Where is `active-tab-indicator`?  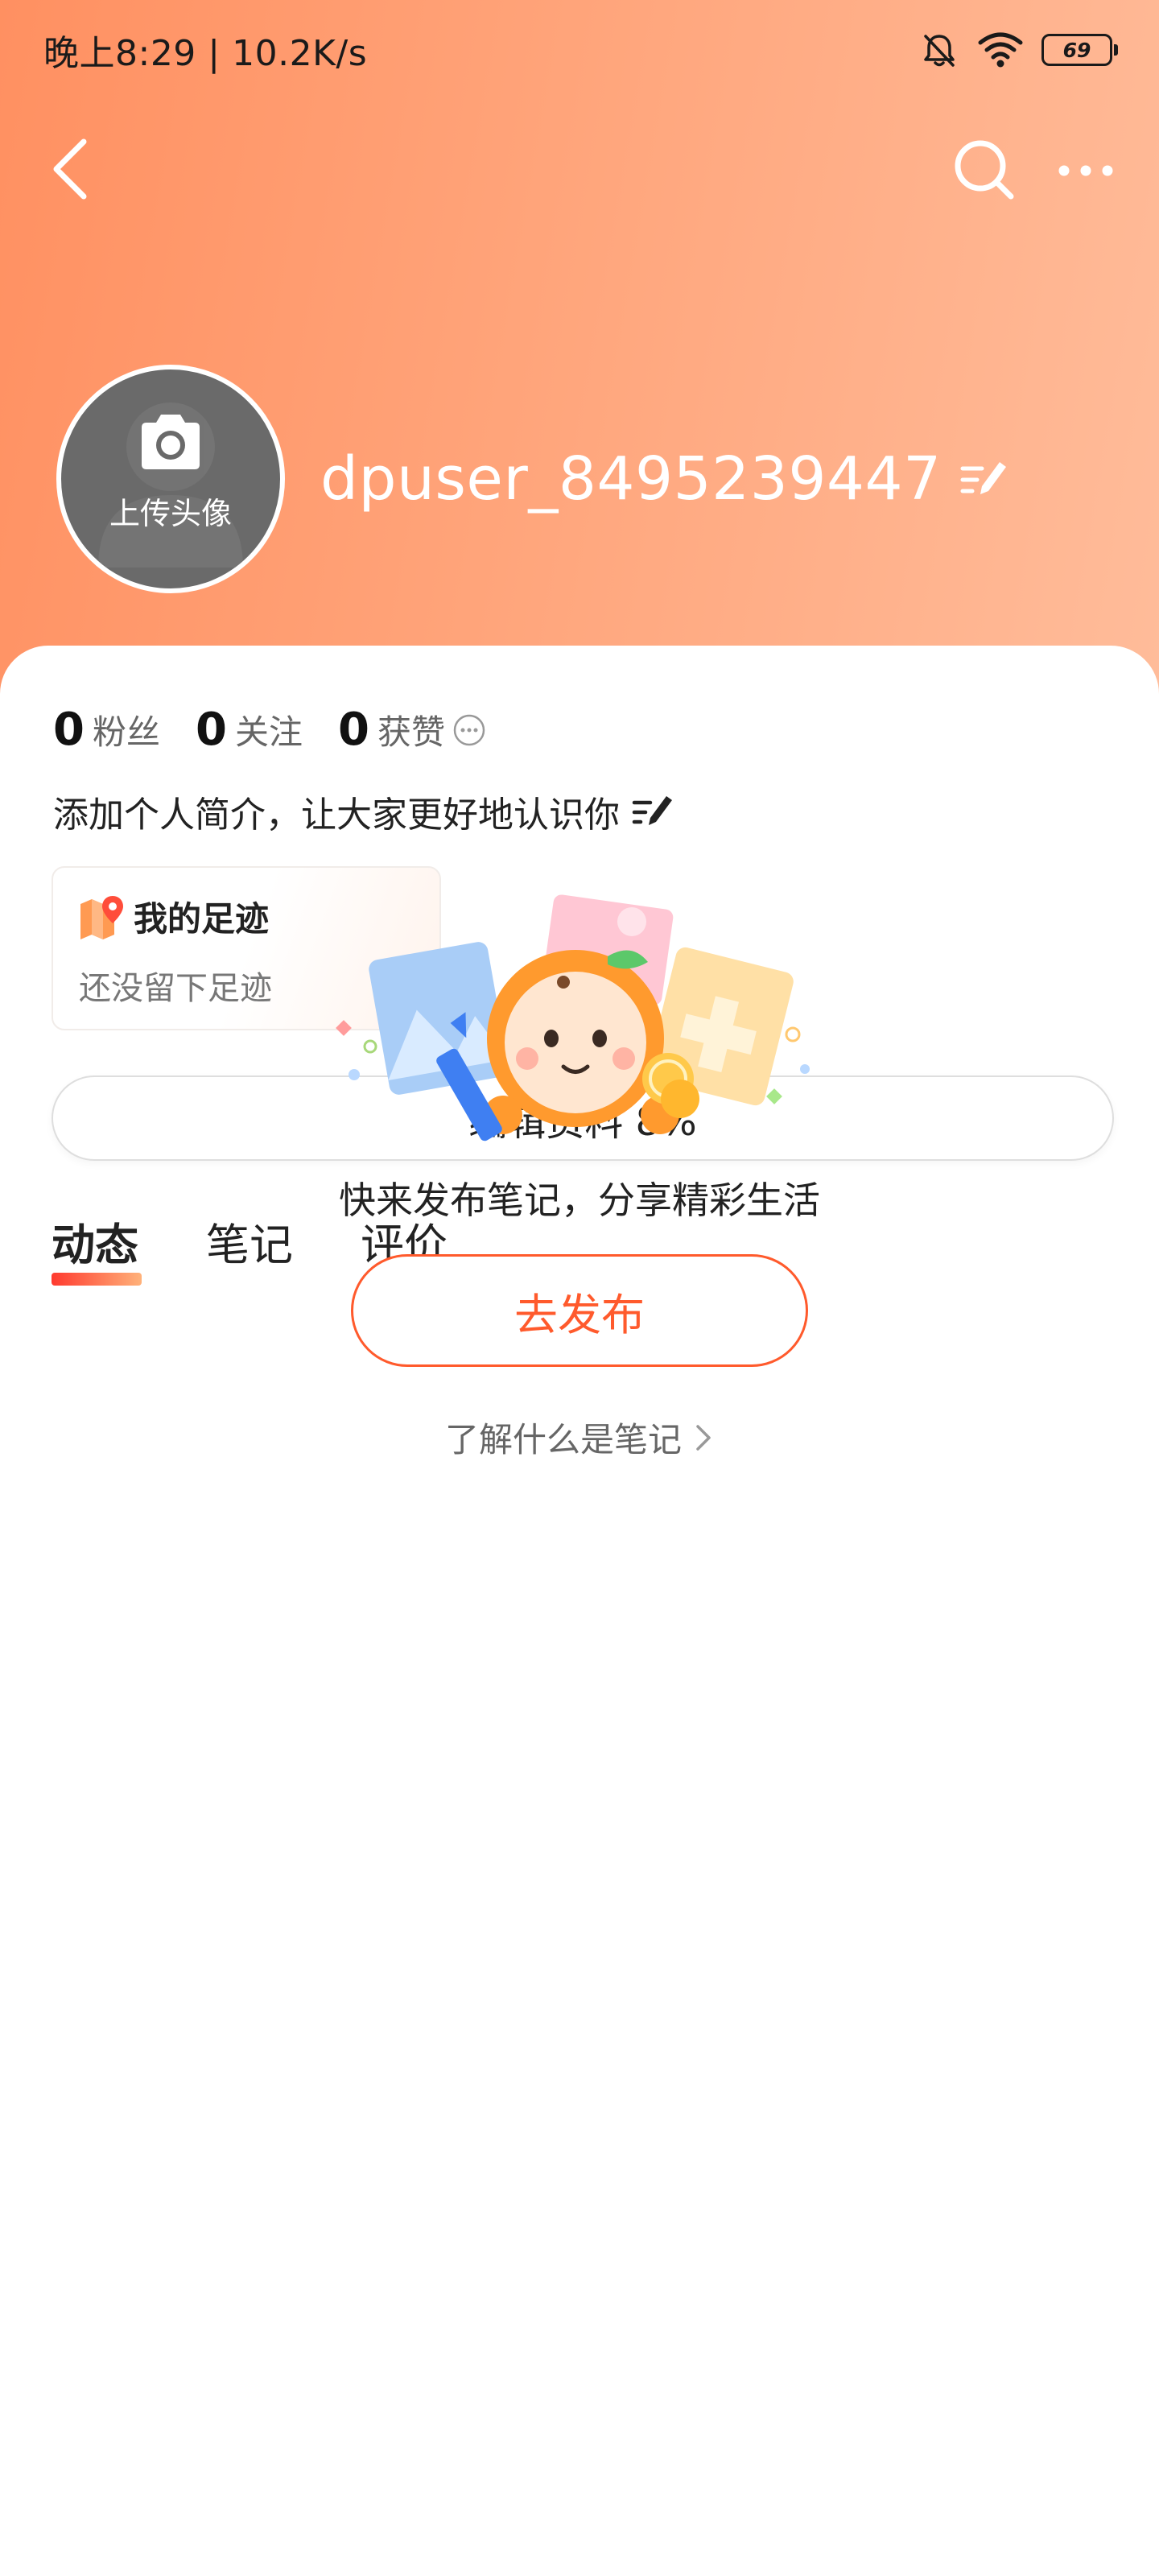 active-tab-indicator is located at coordinates (97, 1279).